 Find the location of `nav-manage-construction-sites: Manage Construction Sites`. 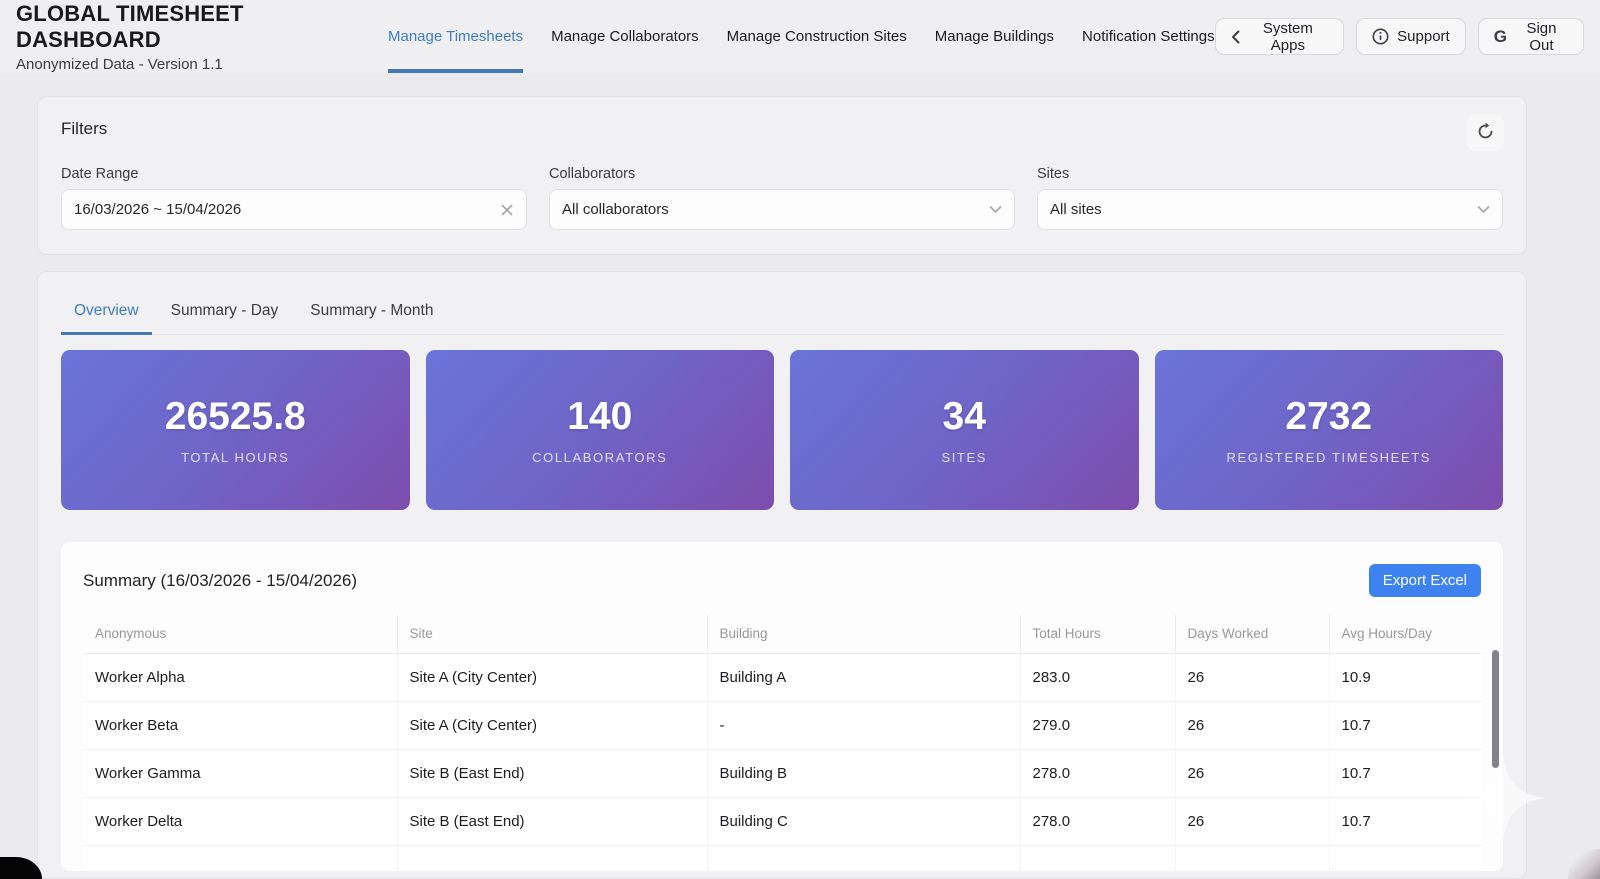

nav-manage-construction-sites: Manage Construction Sites is located at coordinates (817, 36).